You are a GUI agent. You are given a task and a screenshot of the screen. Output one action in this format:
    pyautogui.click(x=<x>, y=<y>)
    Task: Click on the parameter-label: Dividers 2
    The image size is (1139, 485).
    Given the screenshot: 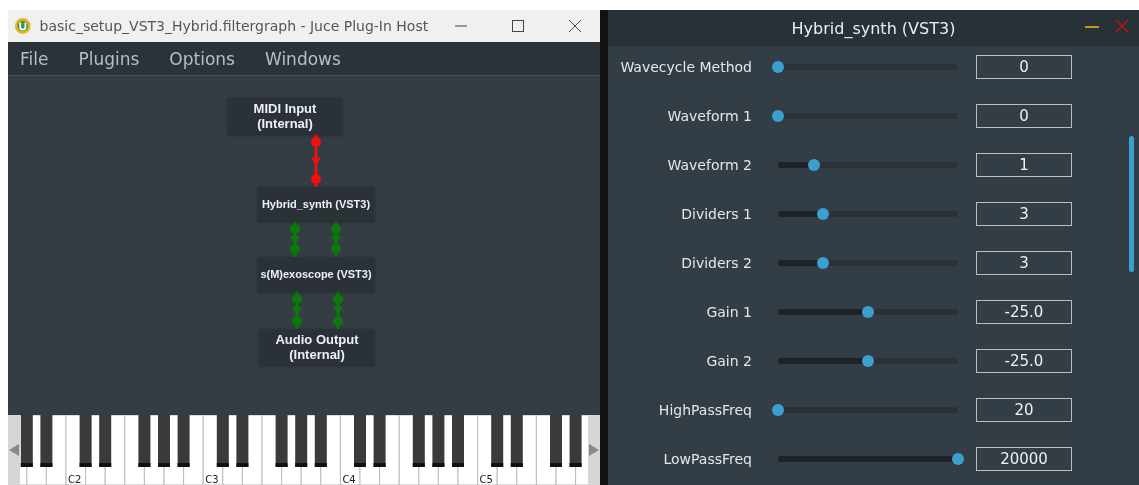 What is the action you would take?
    pyautogui.click(x=716, y=263)
    